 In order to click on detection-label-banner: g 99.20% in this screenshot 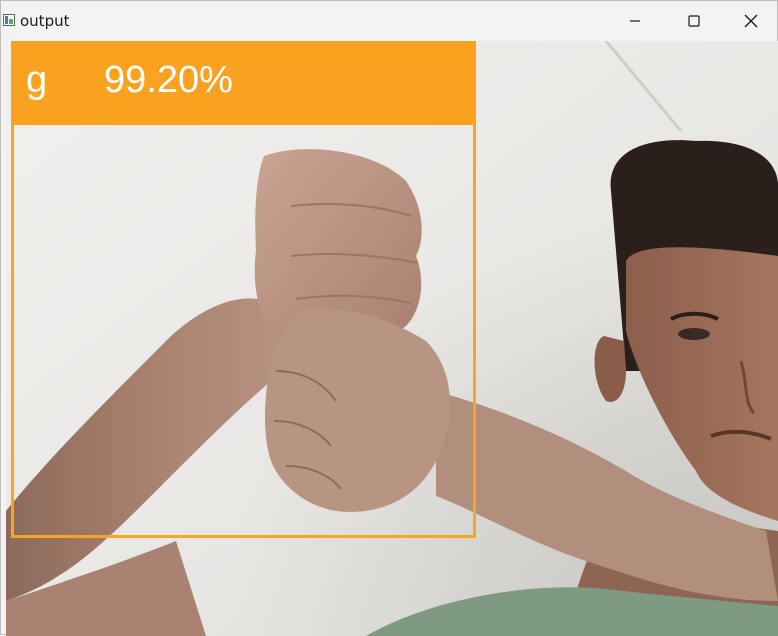, I will do `click(243, 83)`.